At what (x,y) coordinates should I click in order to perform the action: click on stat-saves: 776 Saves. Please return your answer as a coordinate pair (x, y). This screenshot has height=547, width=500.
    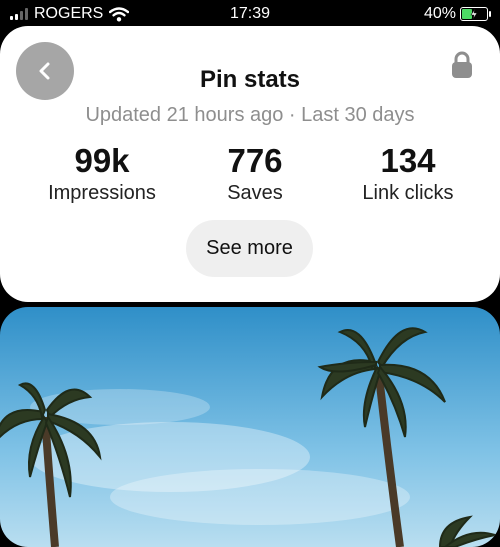
    Looking at the image, I should click on (255, 173).